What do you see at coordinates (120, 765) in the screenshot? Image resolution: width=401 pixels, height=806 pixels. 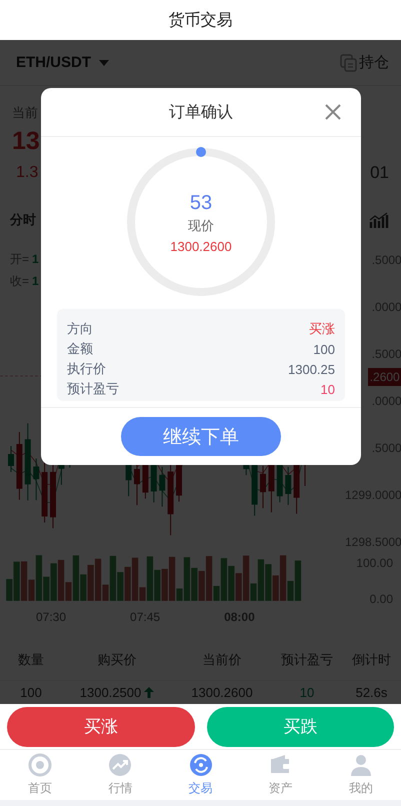 I see `trend-icon` at bounding box center [120, 765].